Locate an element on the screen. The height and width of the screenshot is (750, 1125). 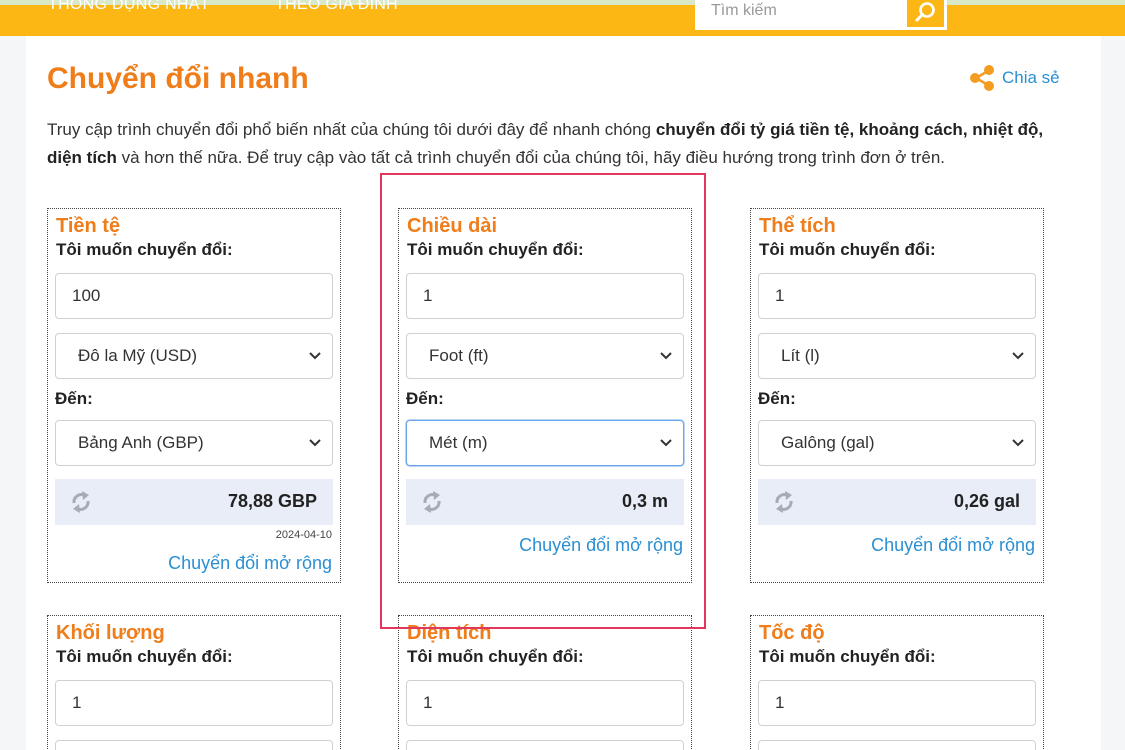
result-value: 78,88 GBP is located at coordinates (272, 501).